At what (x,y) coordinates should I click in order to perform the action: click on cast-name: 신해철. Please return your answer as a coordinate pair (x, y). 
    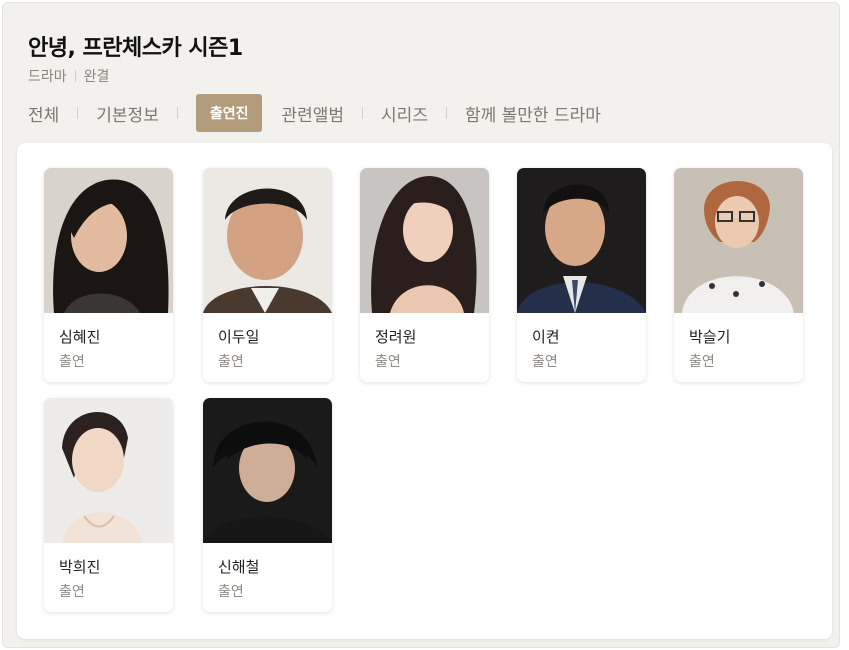
    Looking at the image, I should click on (239, 567).